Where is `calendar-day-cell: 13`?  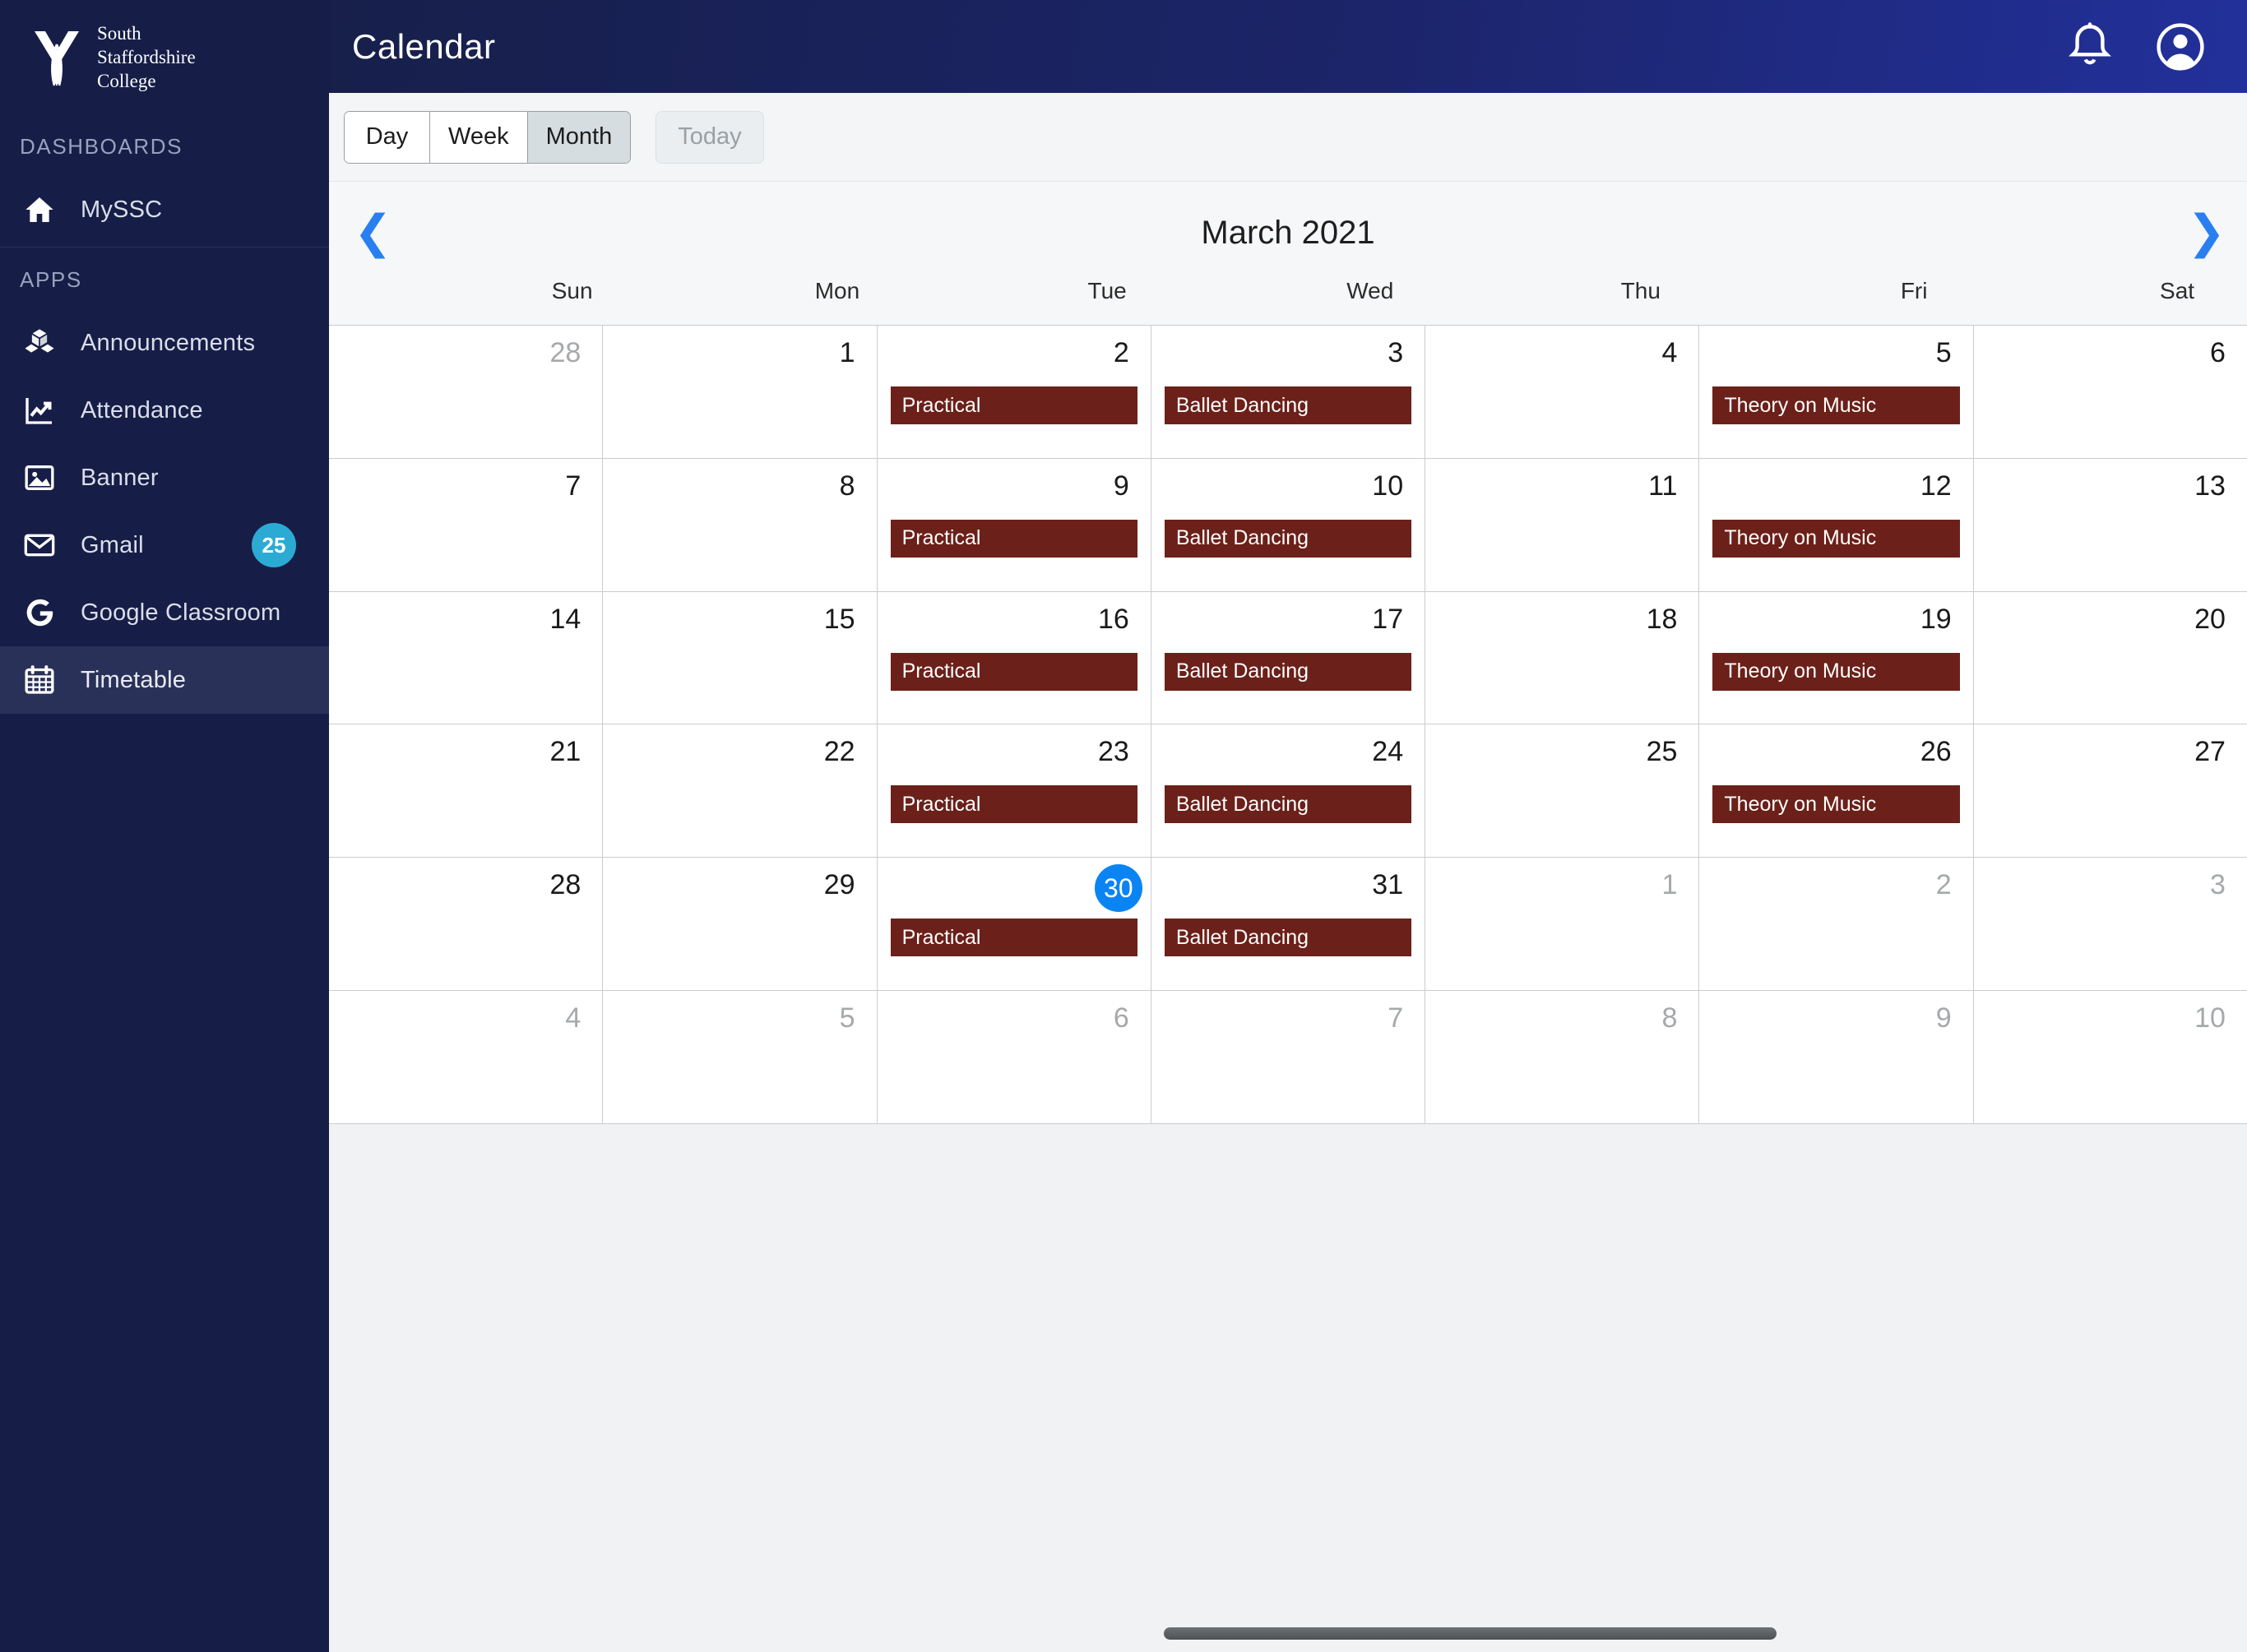 calendar-day-cell: 13 is located at coordinates (2110, 524).